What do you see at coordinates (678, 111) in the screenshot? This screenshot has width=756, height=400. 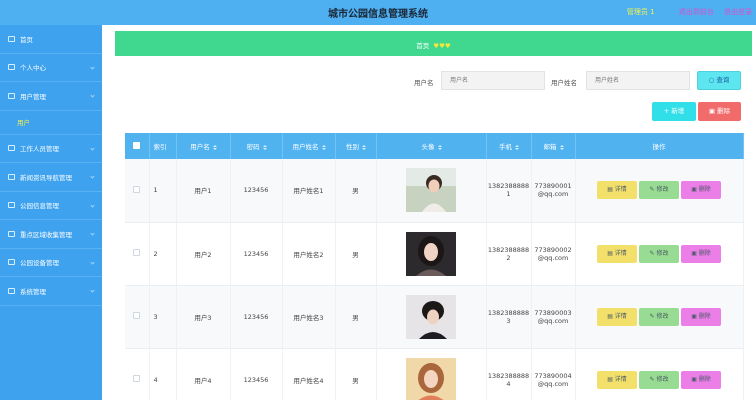 I see `add-label: 新增` at bounding box center [678, 111].